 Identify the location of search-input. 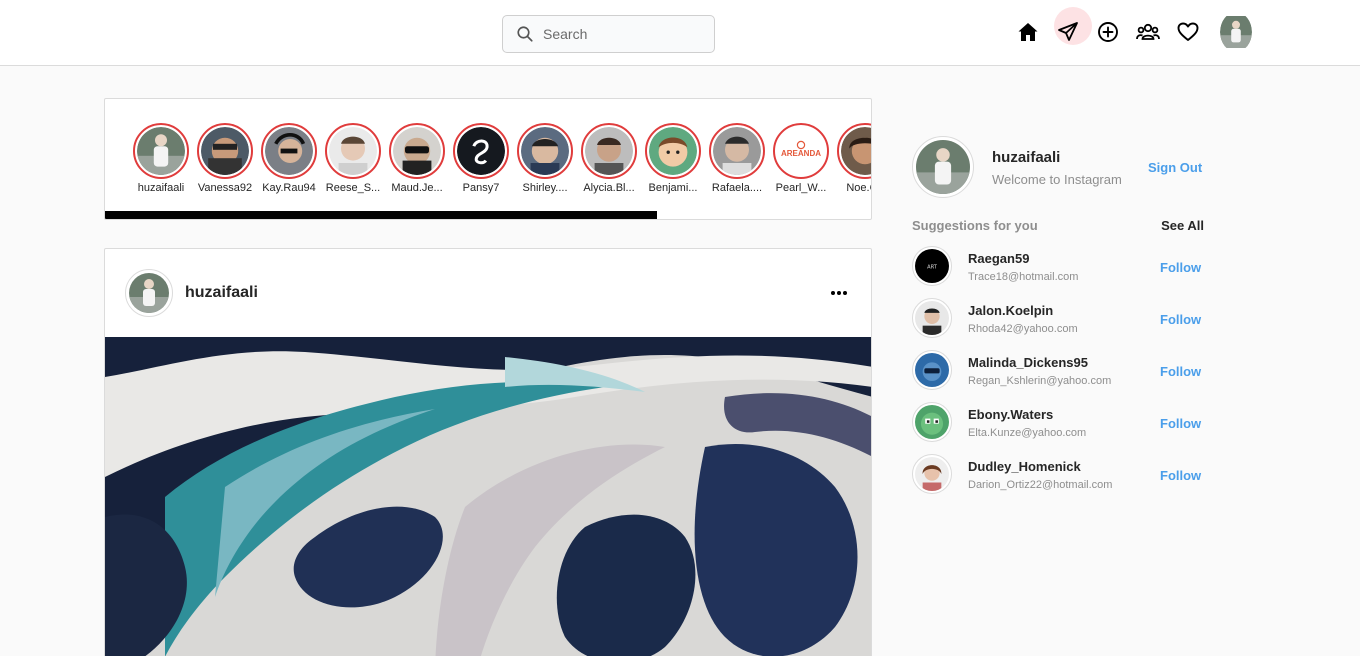
(623, 34).